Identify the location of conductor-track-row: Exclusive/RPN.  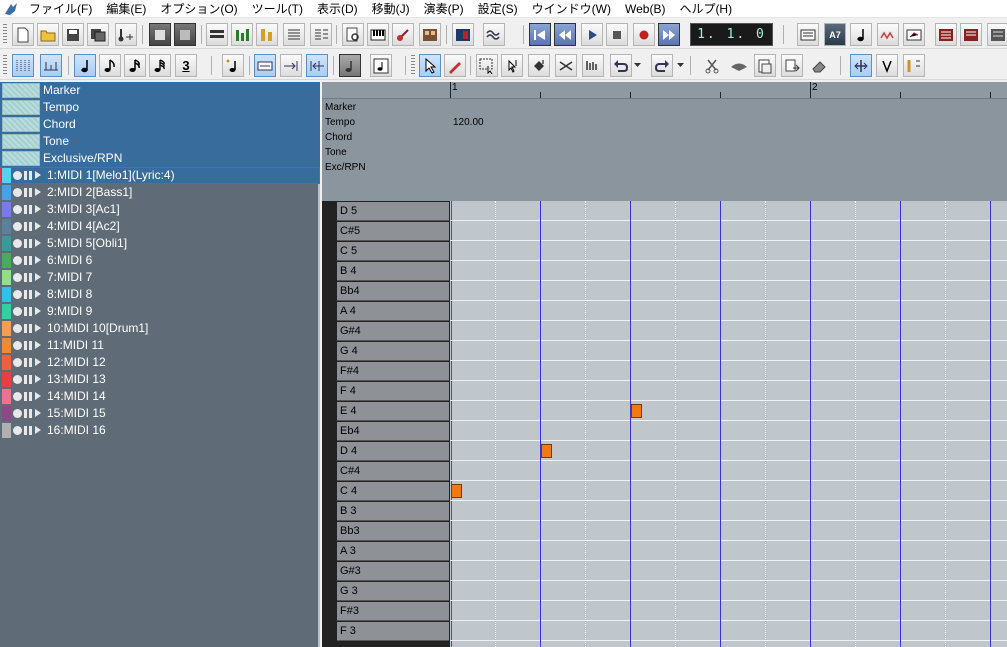
(160, 158).